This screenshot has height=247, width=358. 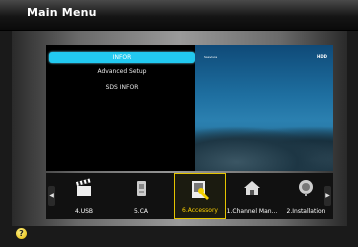 What do you see at coordinates (141, 211) in the screenshot?
I see `category-label: 5.CA` at bounding box center [141, 211].